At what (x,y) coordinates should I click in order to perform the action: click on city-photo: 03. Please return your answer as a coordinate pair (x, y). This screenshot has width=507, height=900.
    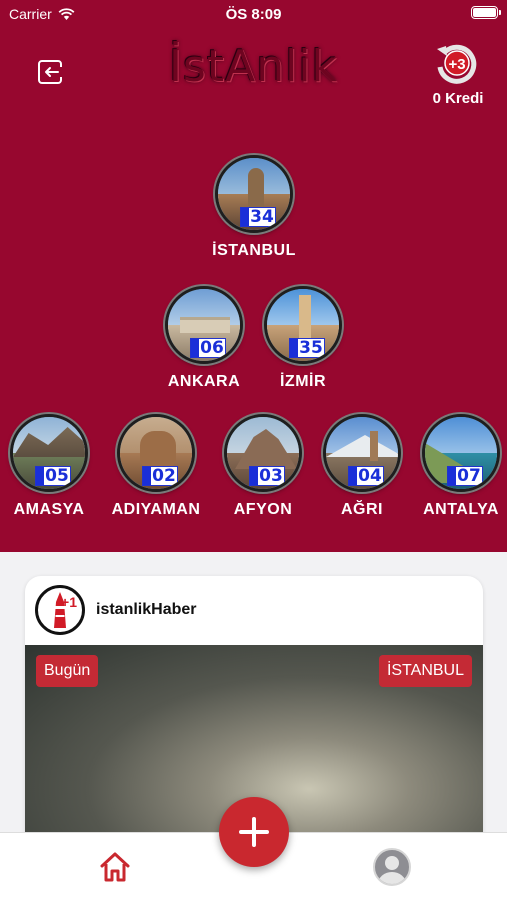
    Looking at the image, I should click on (263, 453).